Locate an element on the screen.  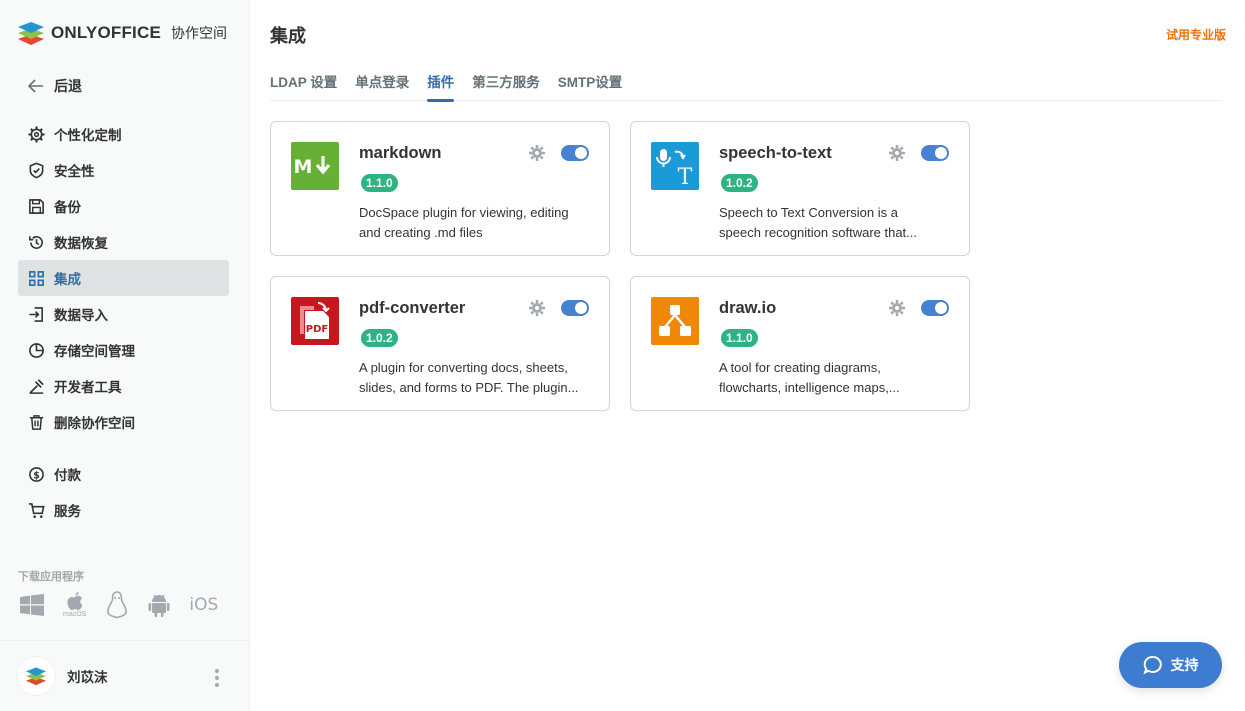
linux-icon is located at coordinates (117, 605).